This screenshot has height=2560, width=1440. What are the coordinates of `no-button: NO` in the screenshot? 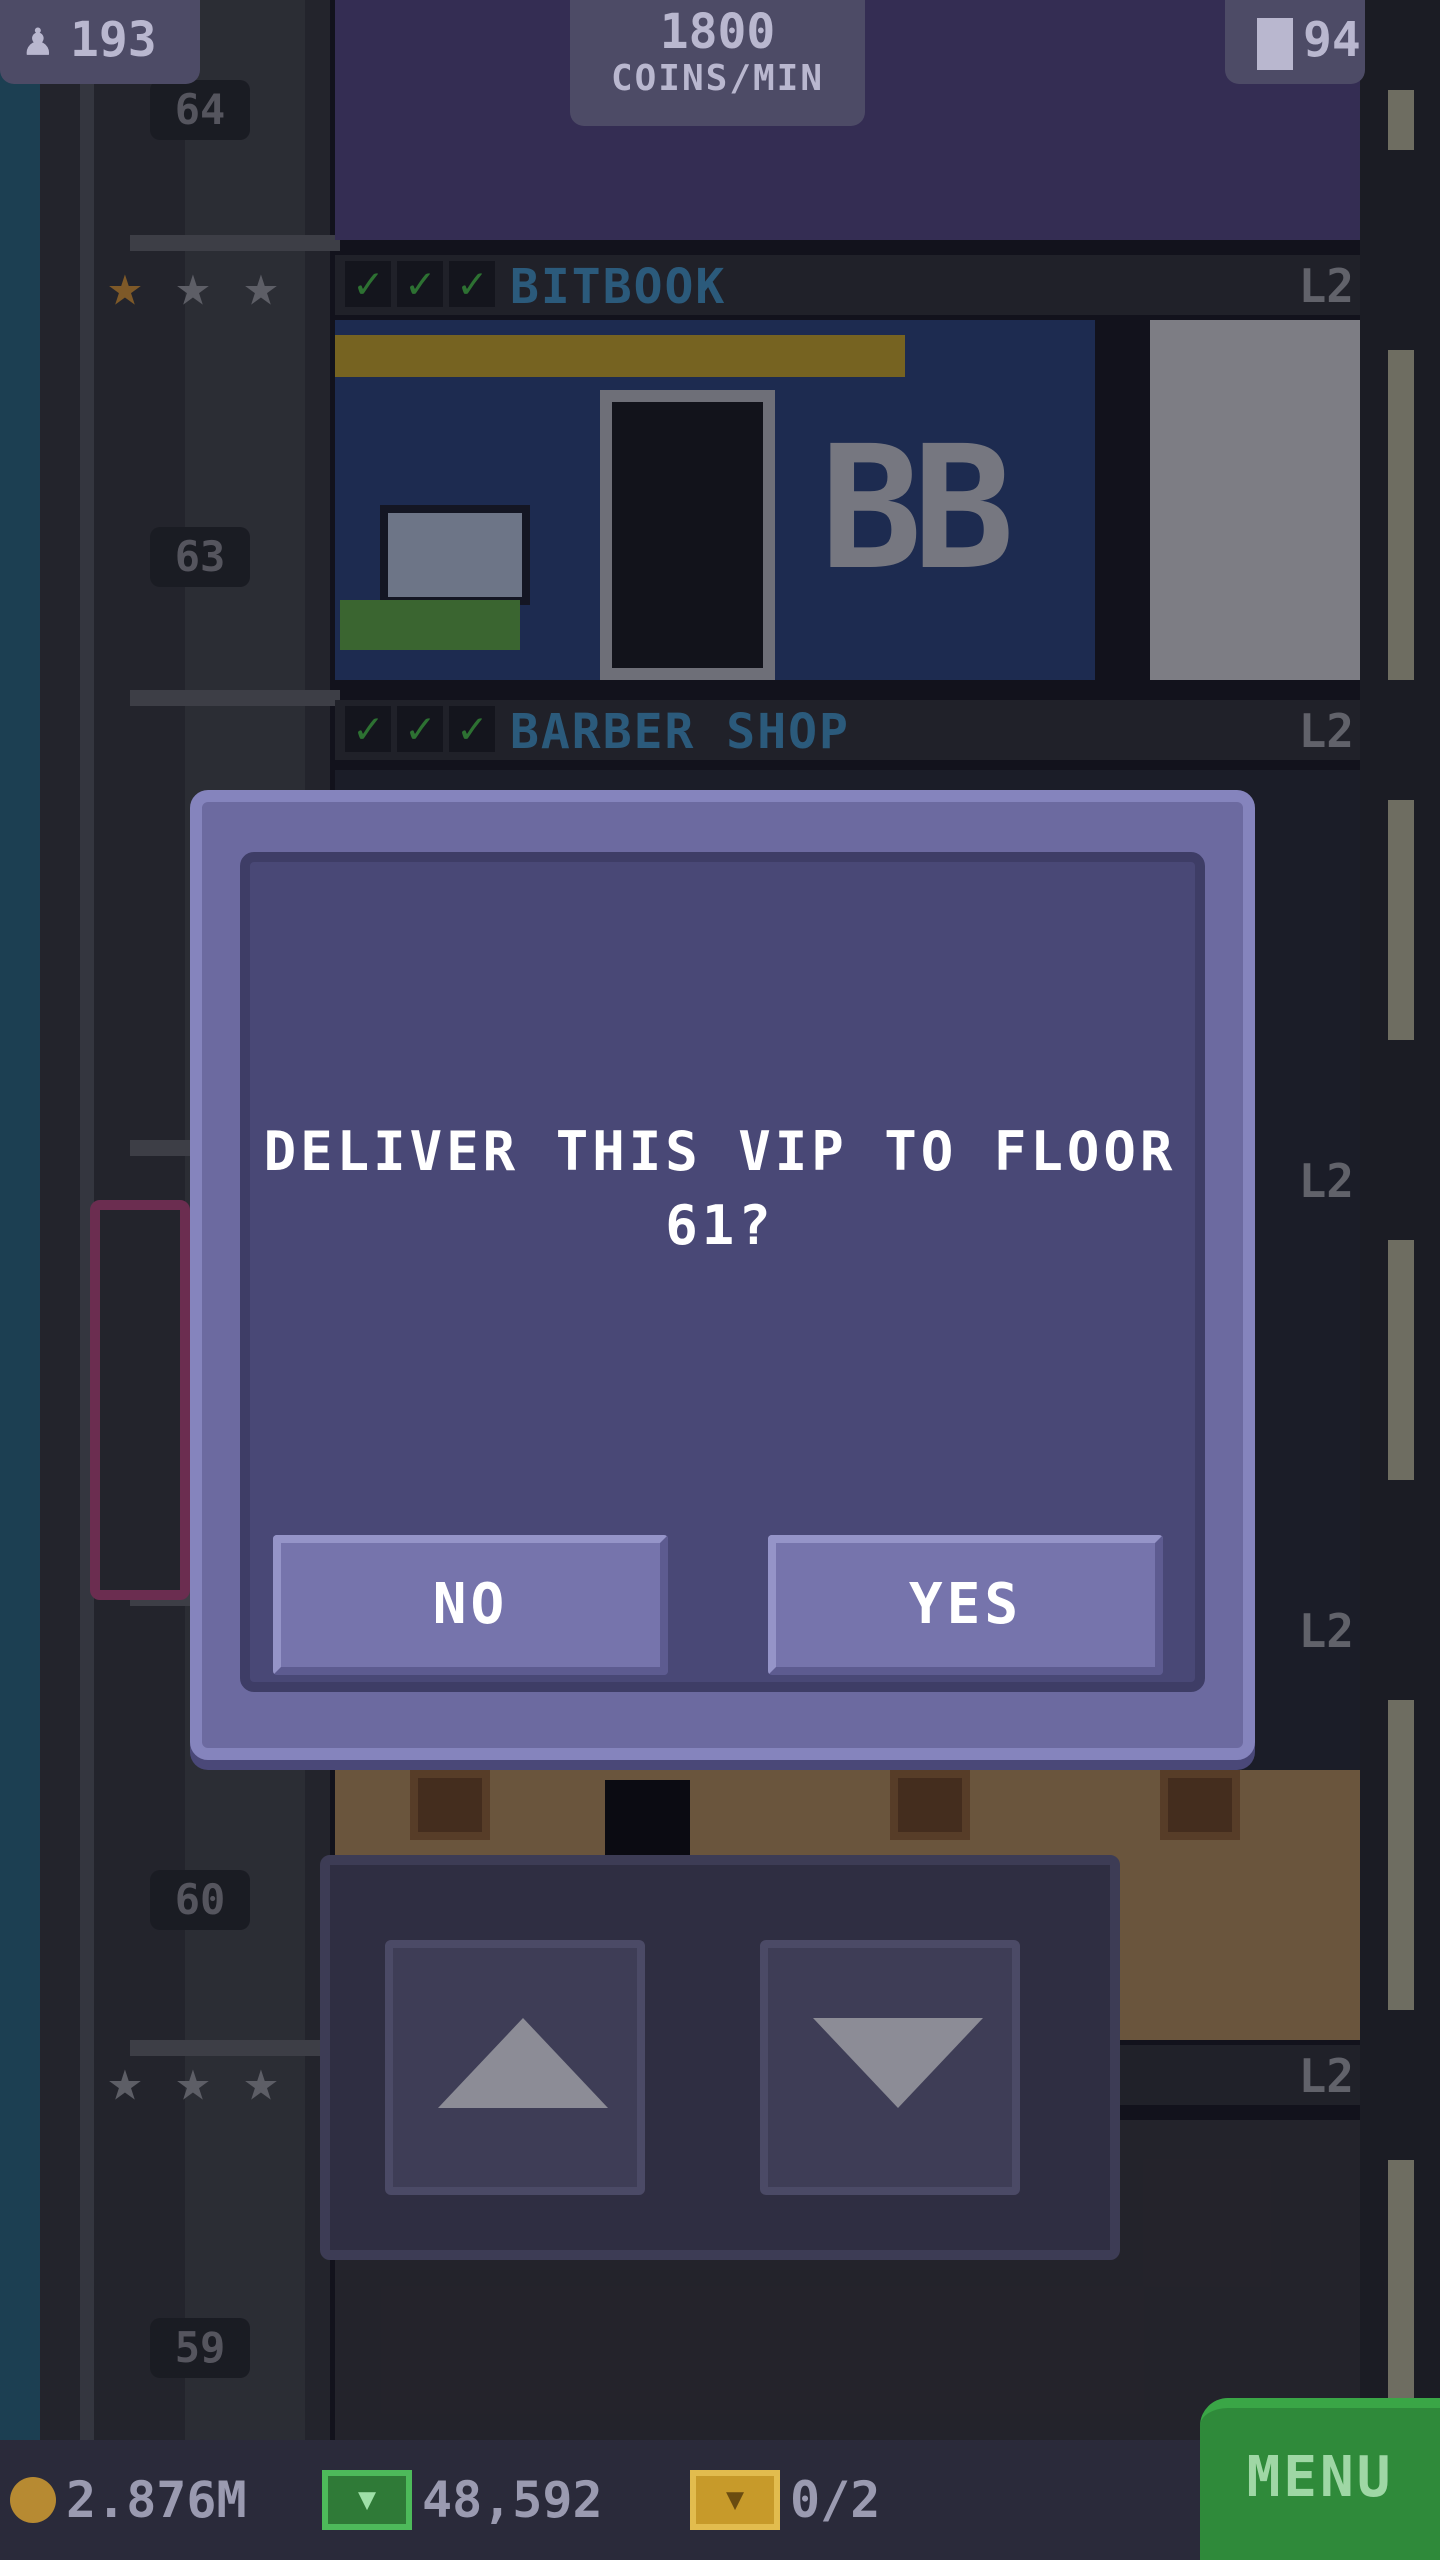 It's located at (470, 1605).